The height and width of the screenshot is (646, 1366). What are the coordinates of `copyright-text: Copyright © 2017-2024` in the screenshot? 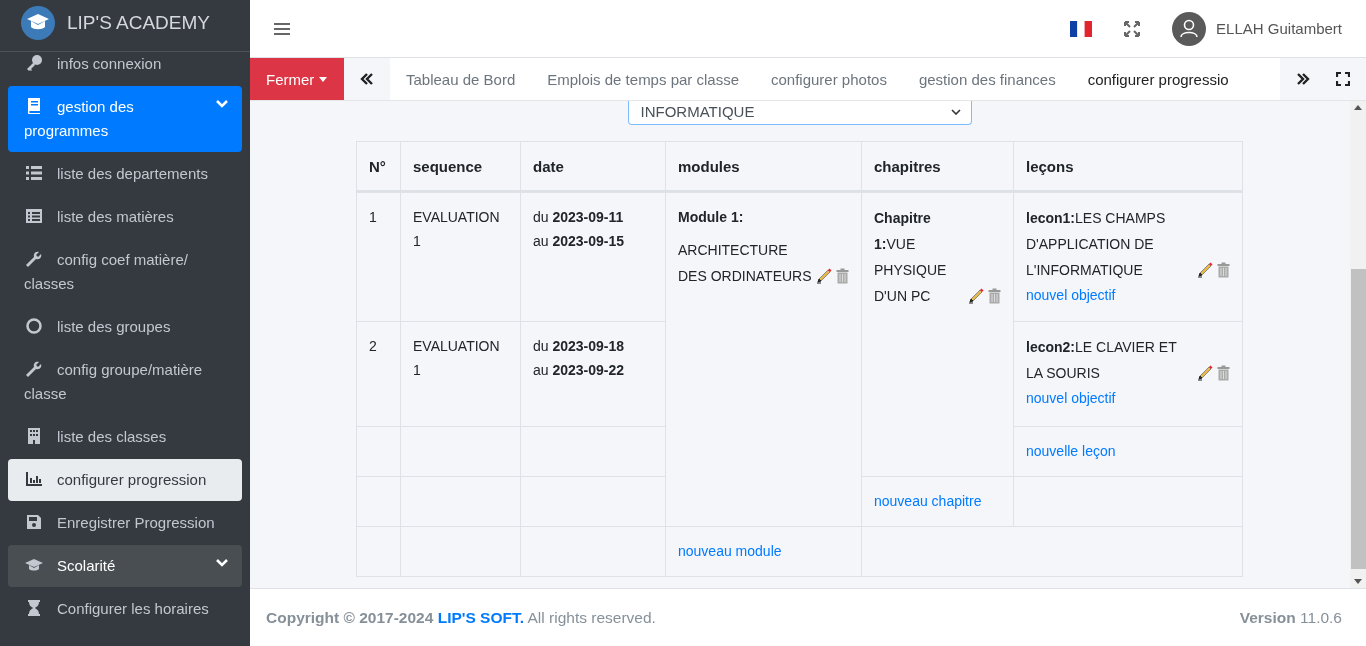 It's located at (350, 617).